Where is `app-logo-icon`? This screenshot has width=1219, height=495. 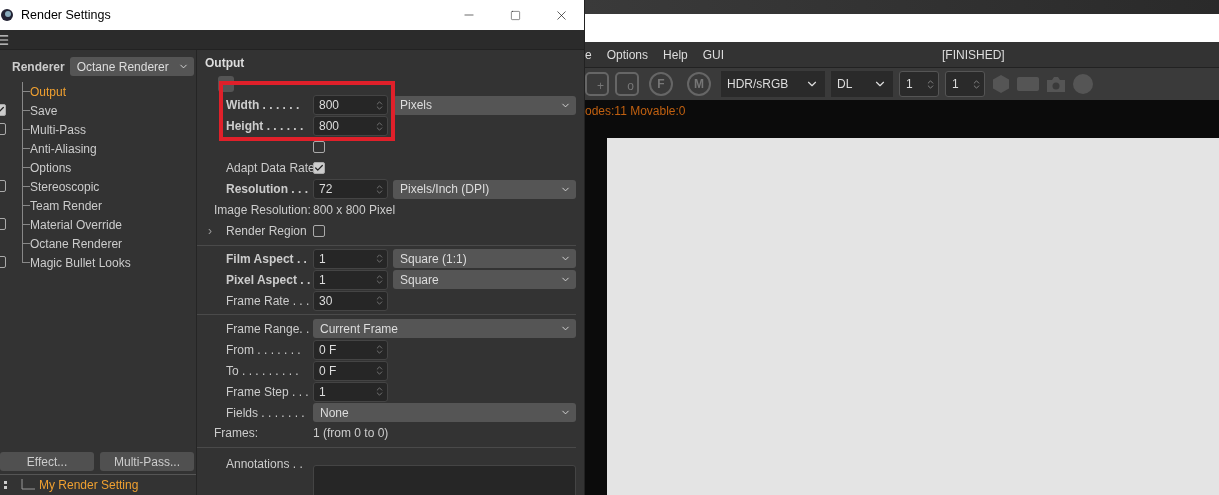 app-logo-icon is located at coordinates (7, 15).